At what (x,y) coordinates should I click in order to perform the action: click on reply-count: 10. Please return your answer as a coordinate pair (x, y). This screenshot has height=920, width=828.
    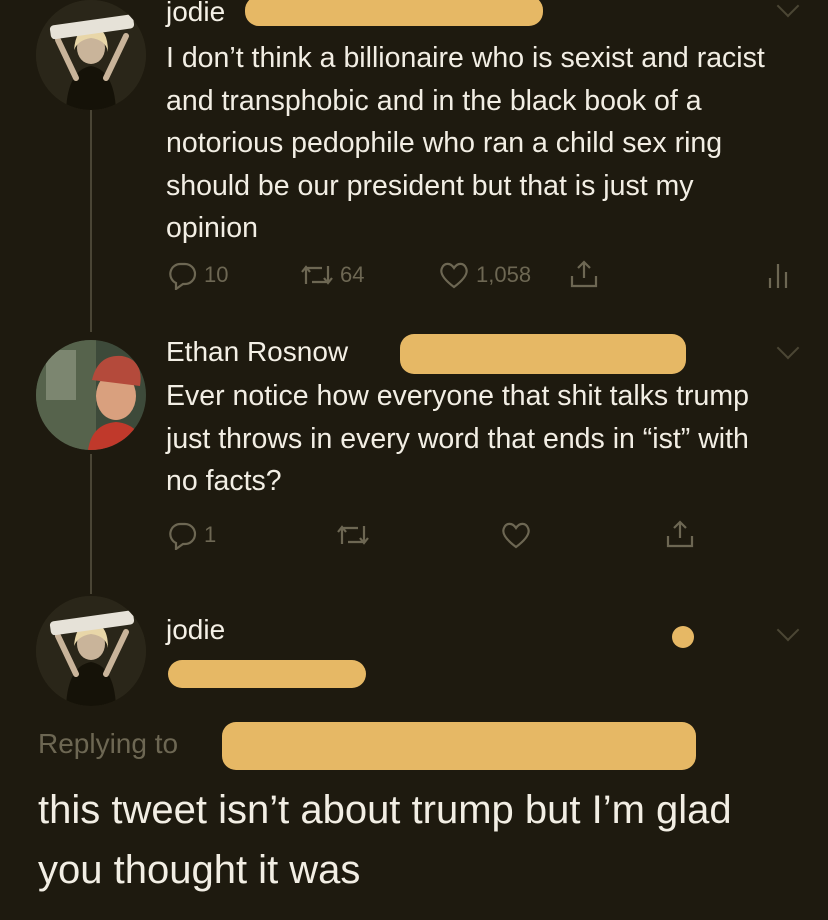
    Looking at the image, I should click on (216, 274).